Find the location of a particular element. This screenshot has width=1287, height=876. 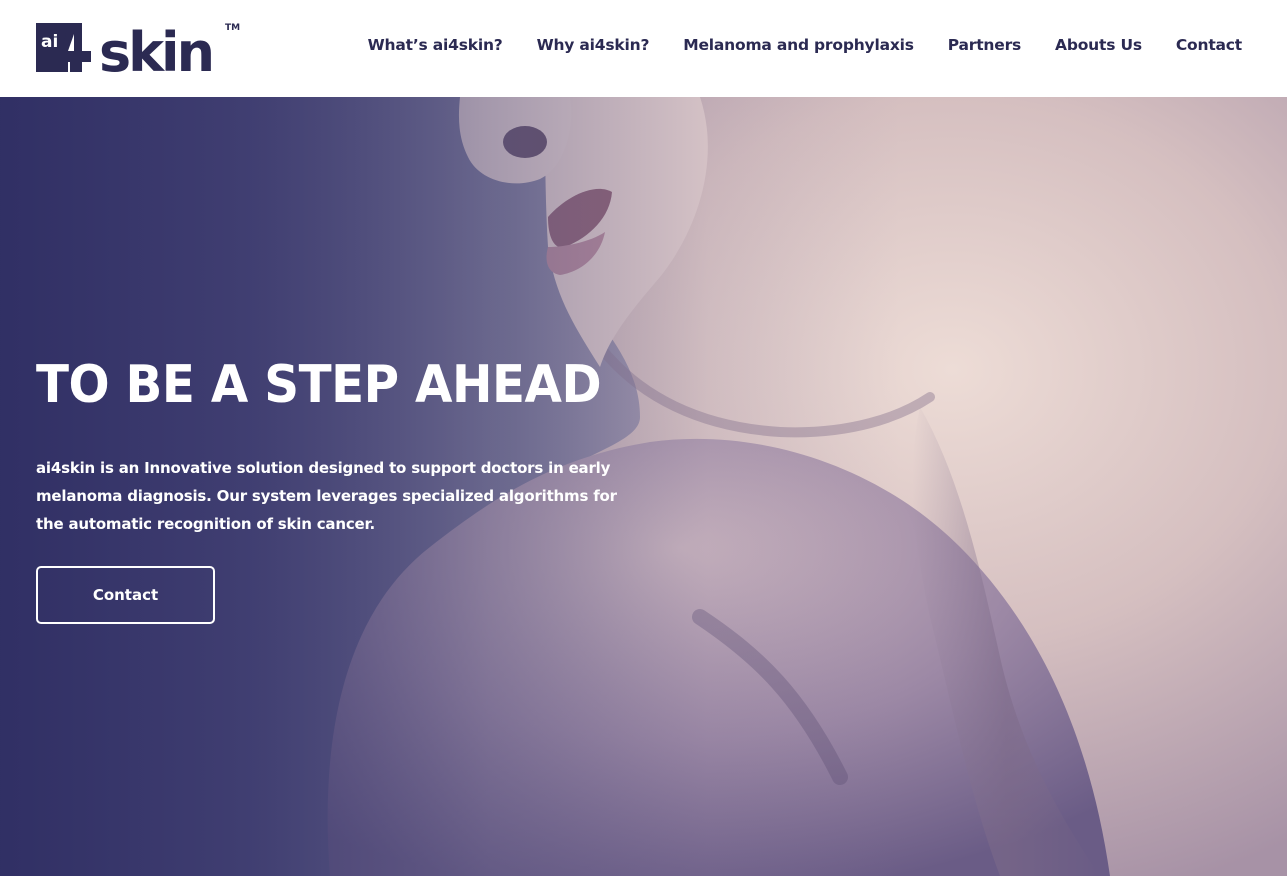

logo-word: skin is located at coordinates (155, 48).